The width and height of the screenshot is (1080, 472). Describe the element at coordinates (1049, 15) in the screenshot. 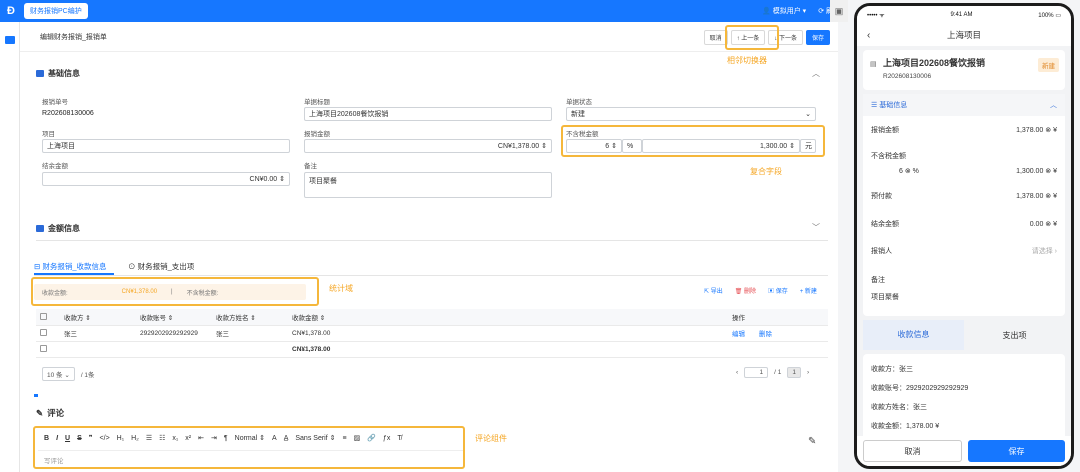

I see `battery-indicator: 100% ▭` at that location.